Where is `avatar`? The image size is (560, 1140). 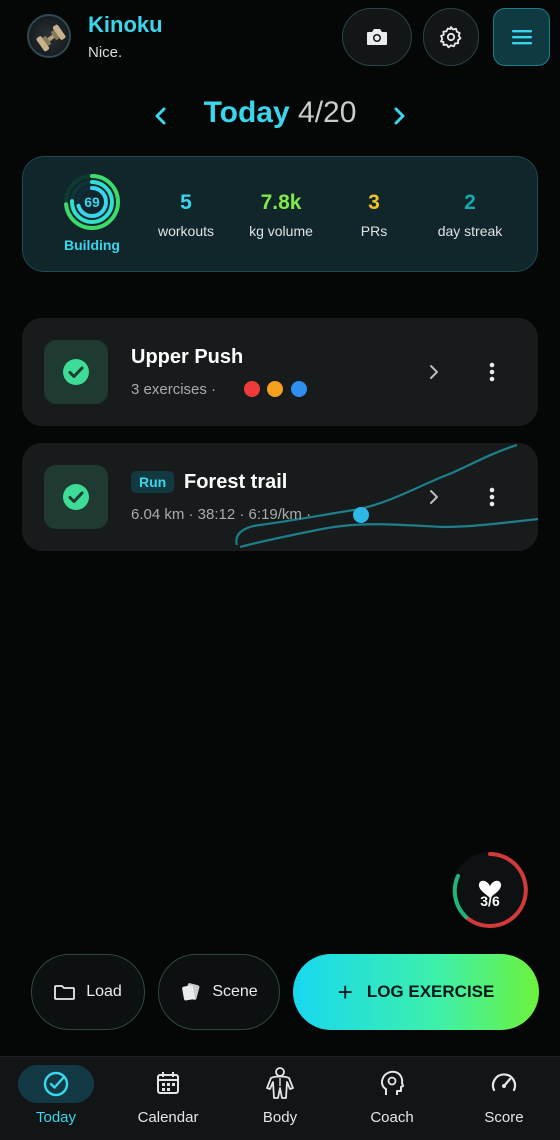
avatar is located at coordinates (49, 36).